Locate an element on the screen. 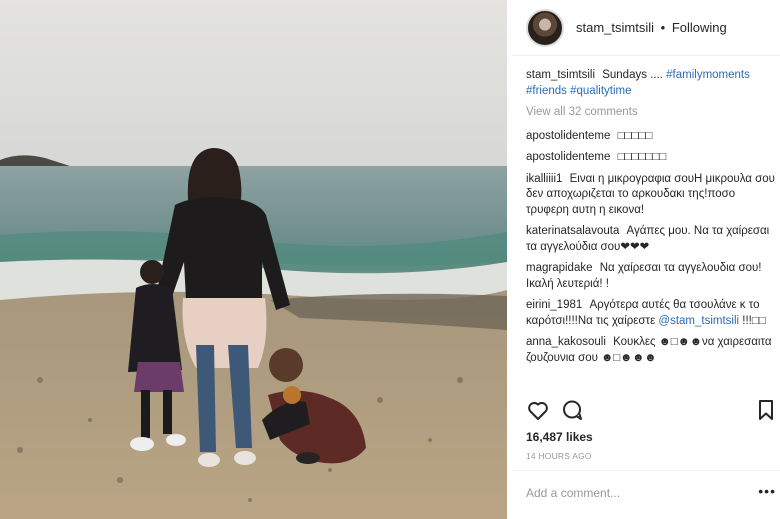  following-button: Following is located at coordinates (699, 27).